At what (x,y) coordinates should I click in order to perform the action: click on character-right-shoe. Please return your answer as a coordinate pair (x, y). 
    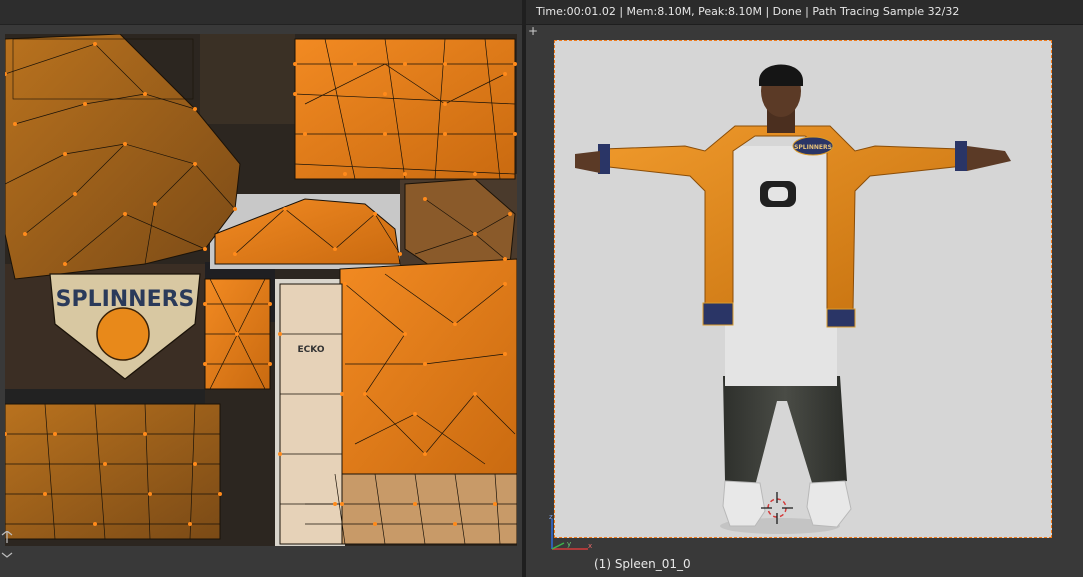
    Looking at the image, I should click on (829, 504).